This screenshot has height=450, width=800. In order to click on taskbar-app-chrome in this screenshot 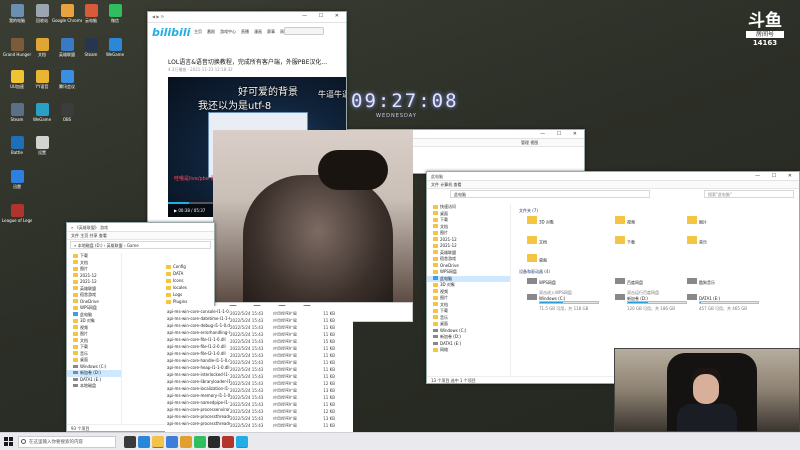, I will do `click(186, 442)`.